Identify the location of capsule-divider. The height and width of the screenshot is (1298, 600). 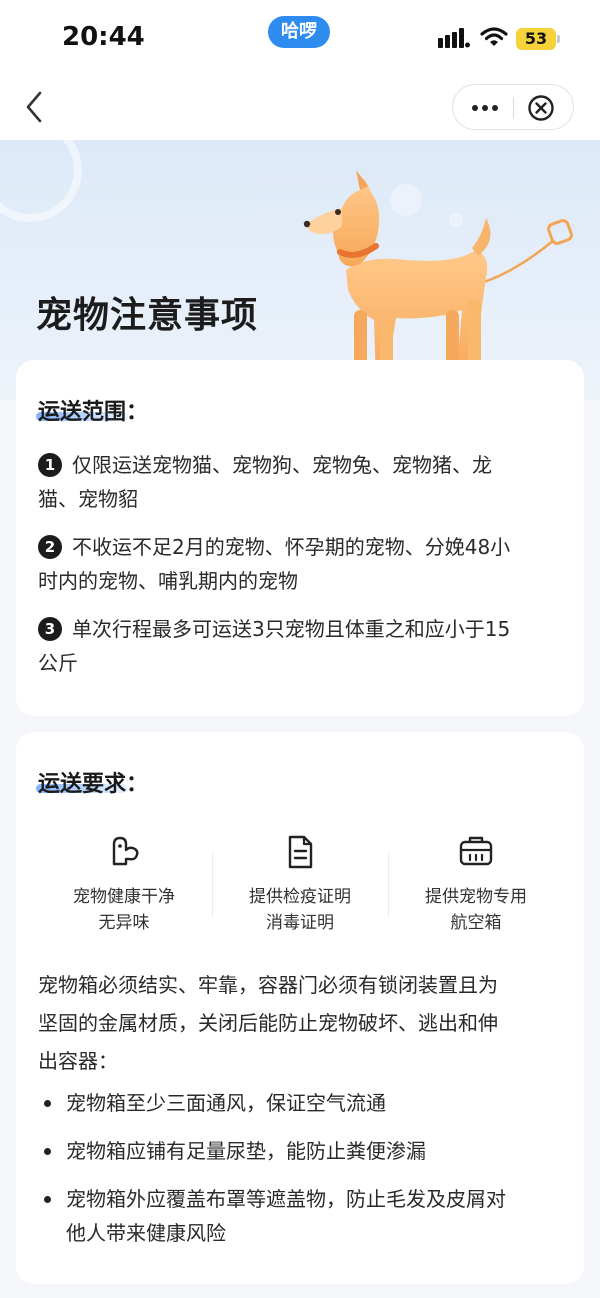
(513, 108).